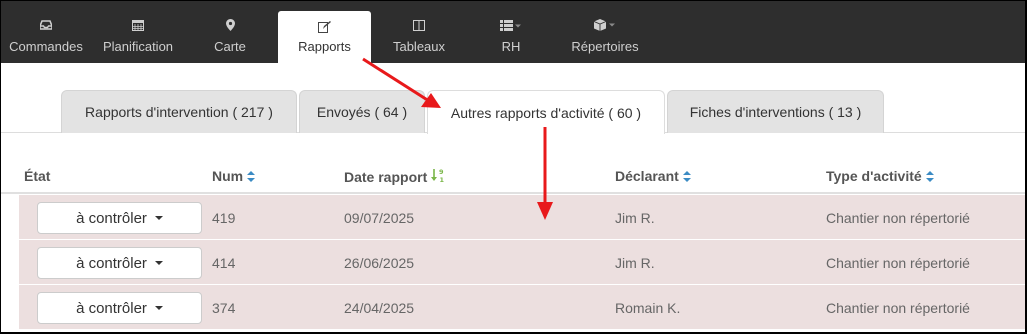 Image resolution: width=1027 pixels, height=334 pixels. What do you see at coordinates (457, 138) in the screenshot?
I see `annotation-arrows` at bounding box center [457, 138].